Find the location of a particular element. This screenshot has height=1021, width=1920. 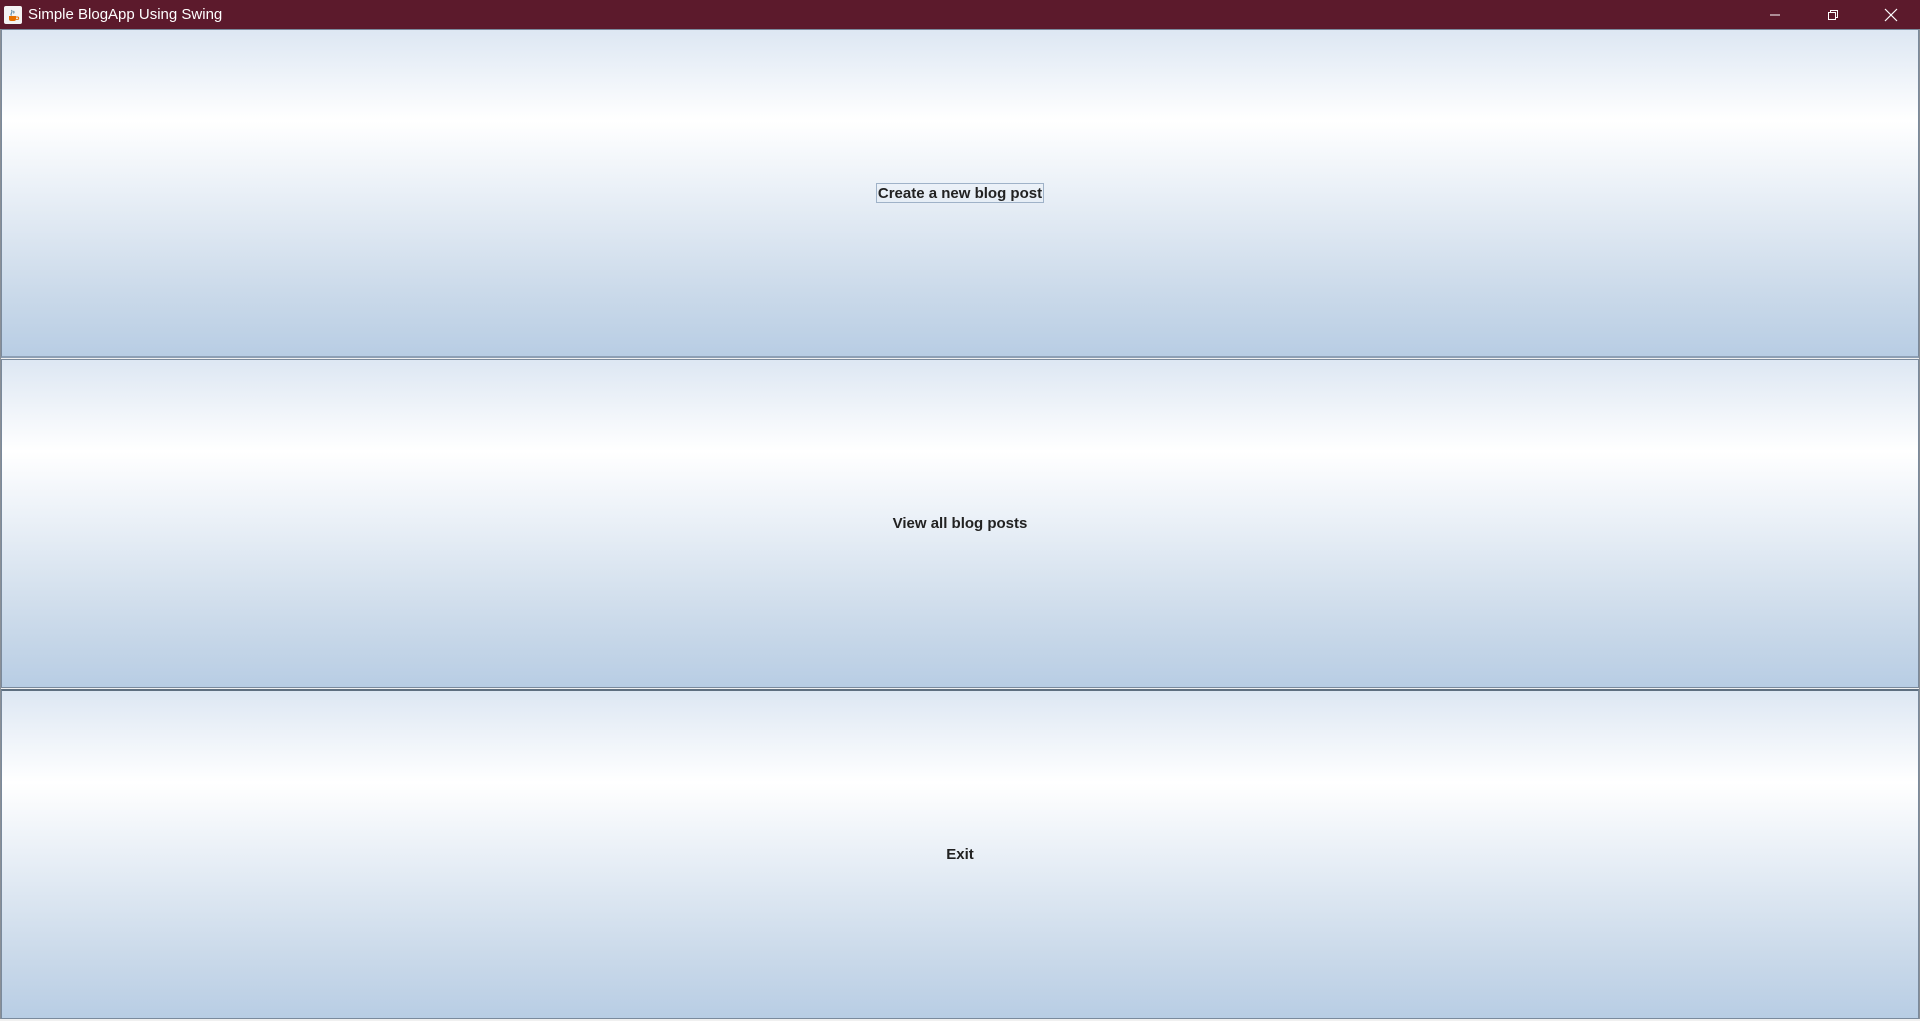

minimize-icon is located at coordinates (1775, 14).